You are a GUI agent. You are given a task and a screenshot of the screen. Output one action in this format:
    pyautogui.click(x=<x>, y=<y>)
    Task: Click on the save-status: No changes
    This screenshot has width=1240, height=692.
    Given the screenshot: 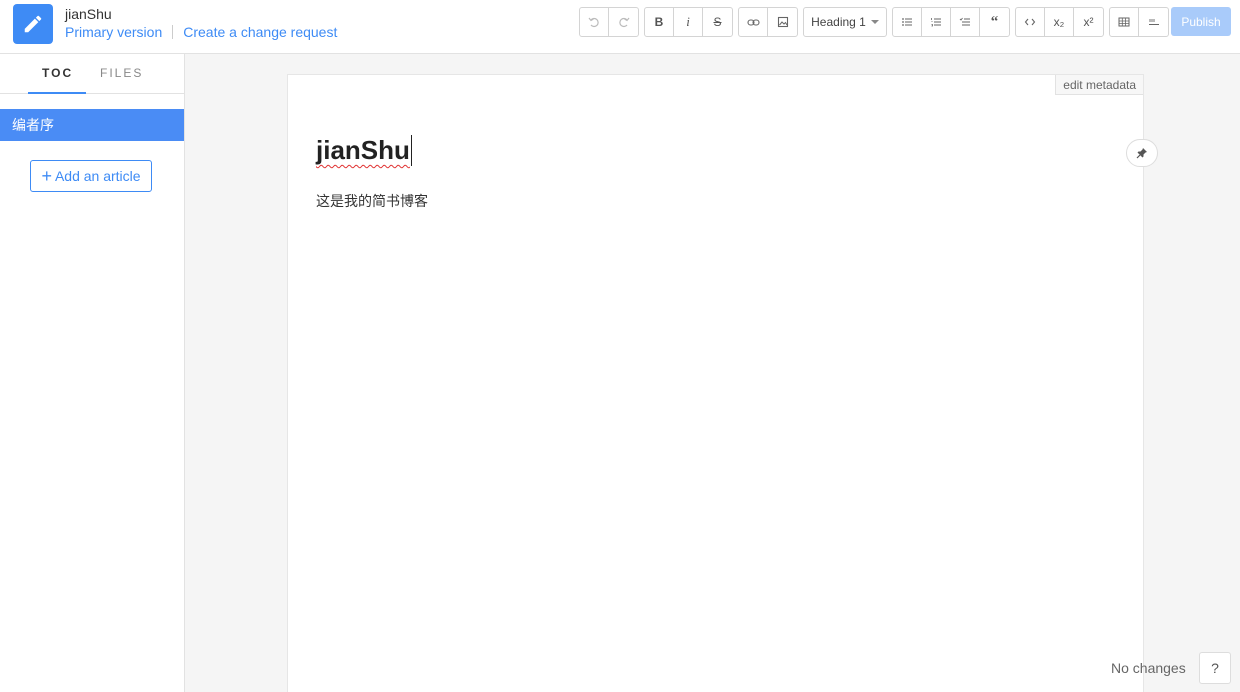 What is the action you would take?
    pyautogui.click(x=1148, y=668)
    